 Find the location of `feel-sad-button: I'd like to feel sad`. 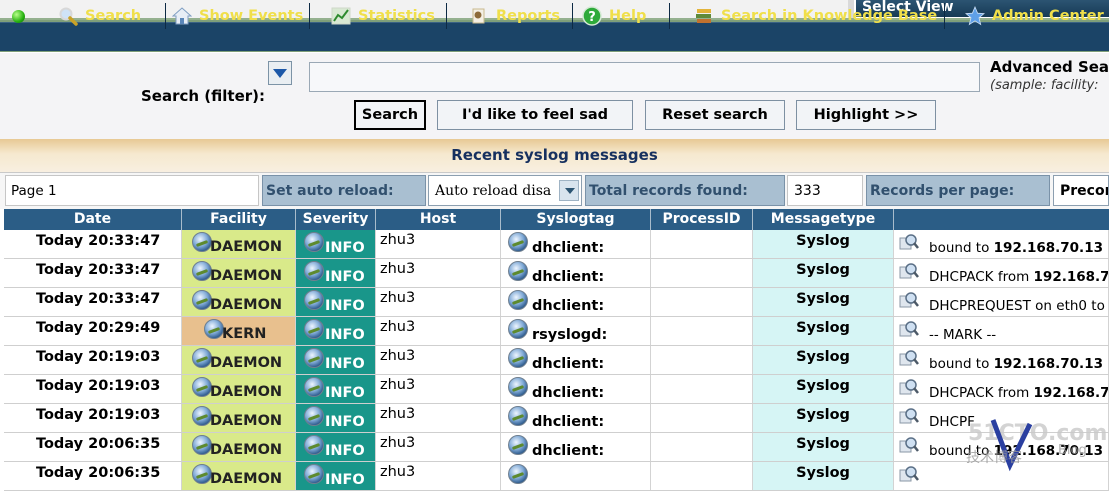

feel-sad-button: I'd like to feel sad is located at coordinates (535, 115).